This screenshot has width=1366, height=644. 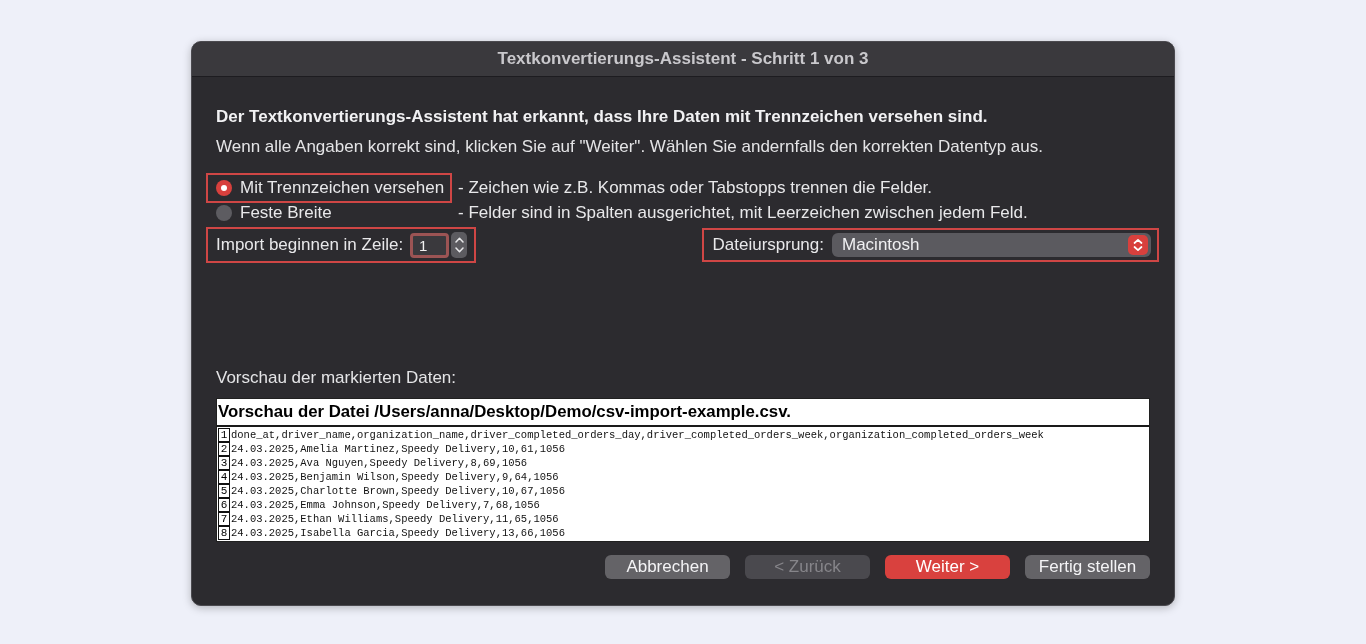 I want to click on line-number: 5, so click(x=224, y=491).